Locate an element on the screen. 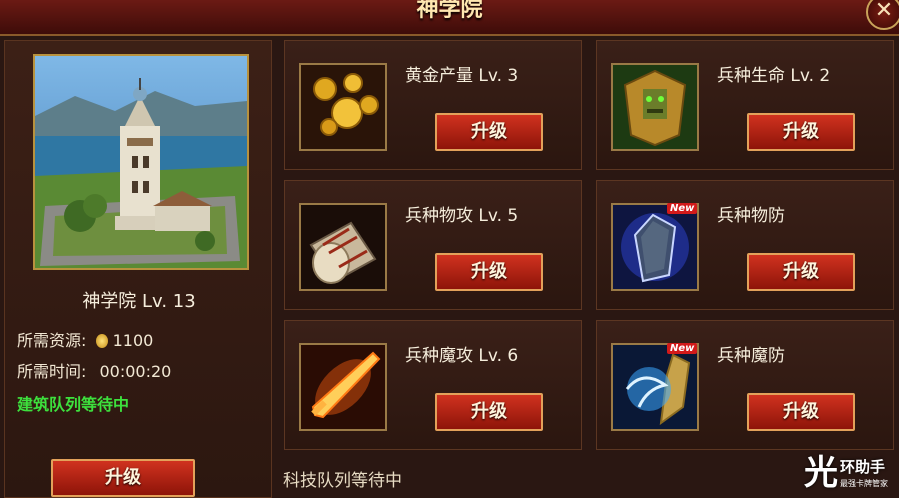  shield-icon is located at coordinates (655, 247).